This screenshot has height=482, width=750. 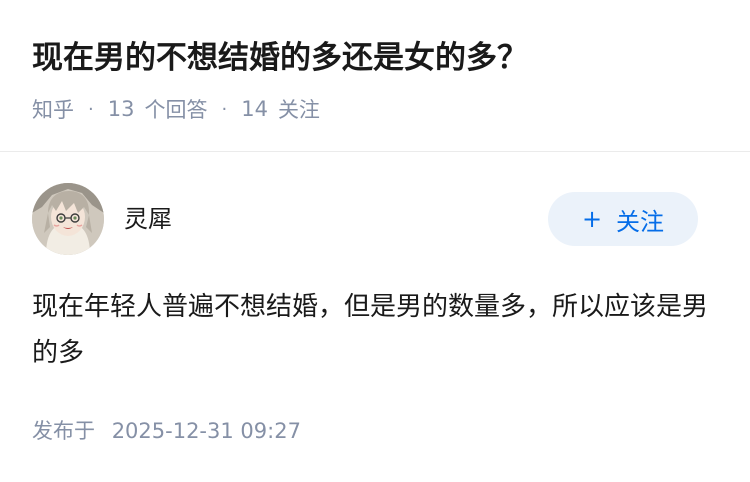 I want to click on published-time: 2025-12-31 09:27, so click(x=206, y=431).